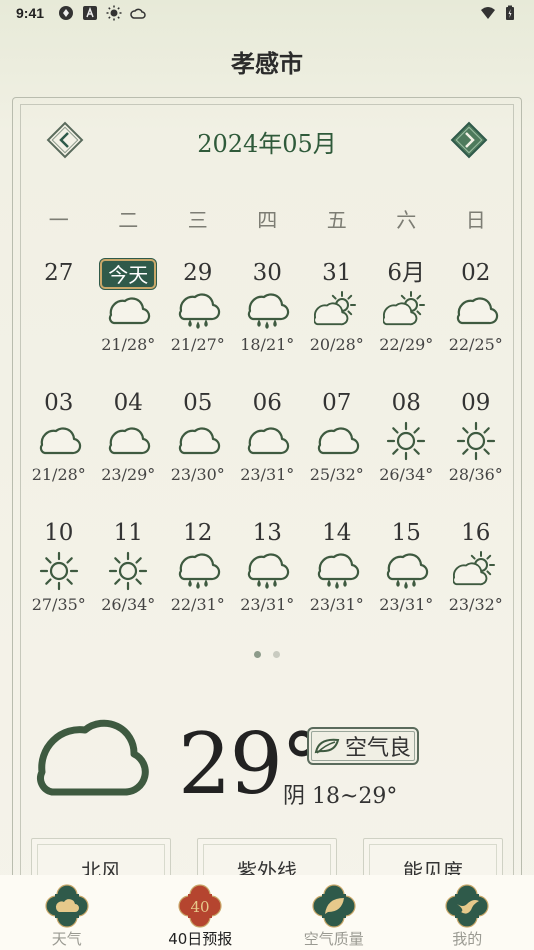 The image size is (534, 950). I want to click on calendar-day: 02 22/25°, so click(476, 310).